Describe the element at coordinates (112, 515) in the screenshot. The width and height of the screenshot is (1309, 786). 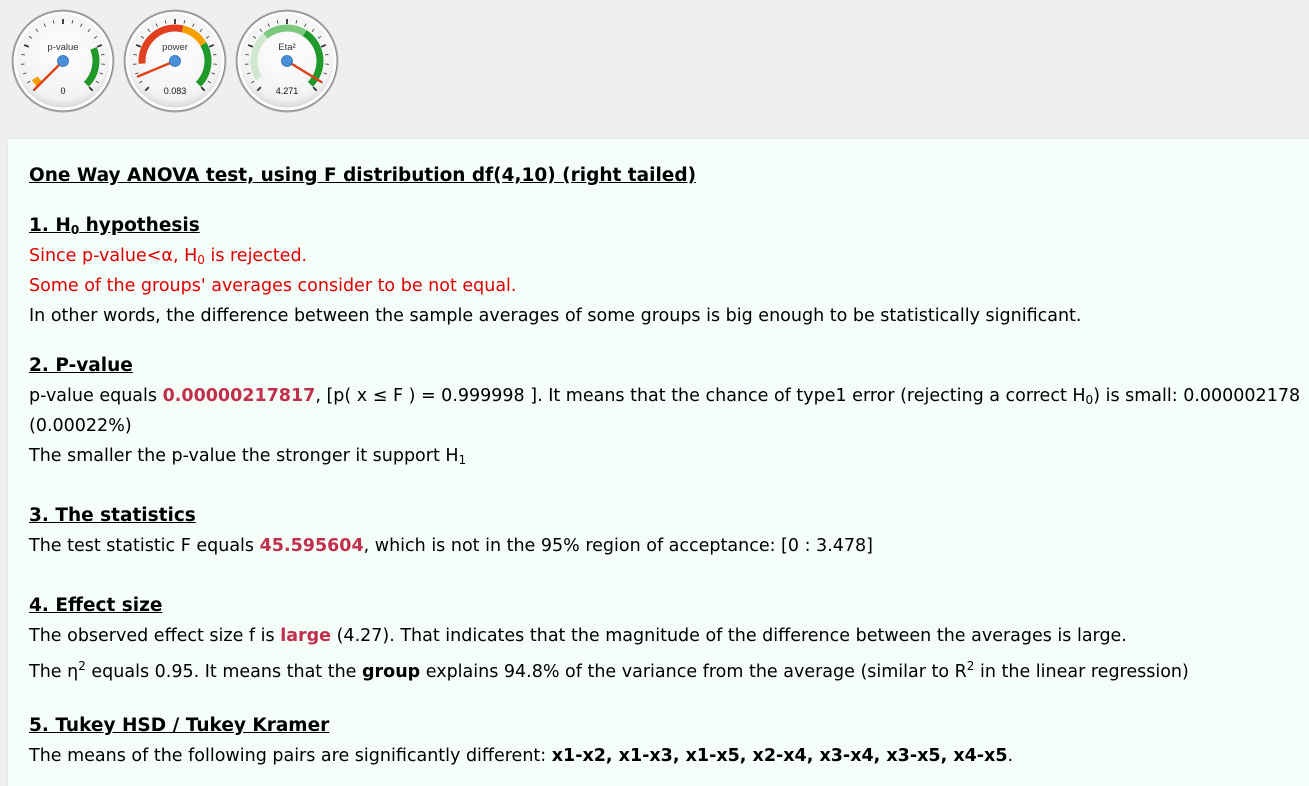
I see `statistics-heading: 3. The statistics` at that location.